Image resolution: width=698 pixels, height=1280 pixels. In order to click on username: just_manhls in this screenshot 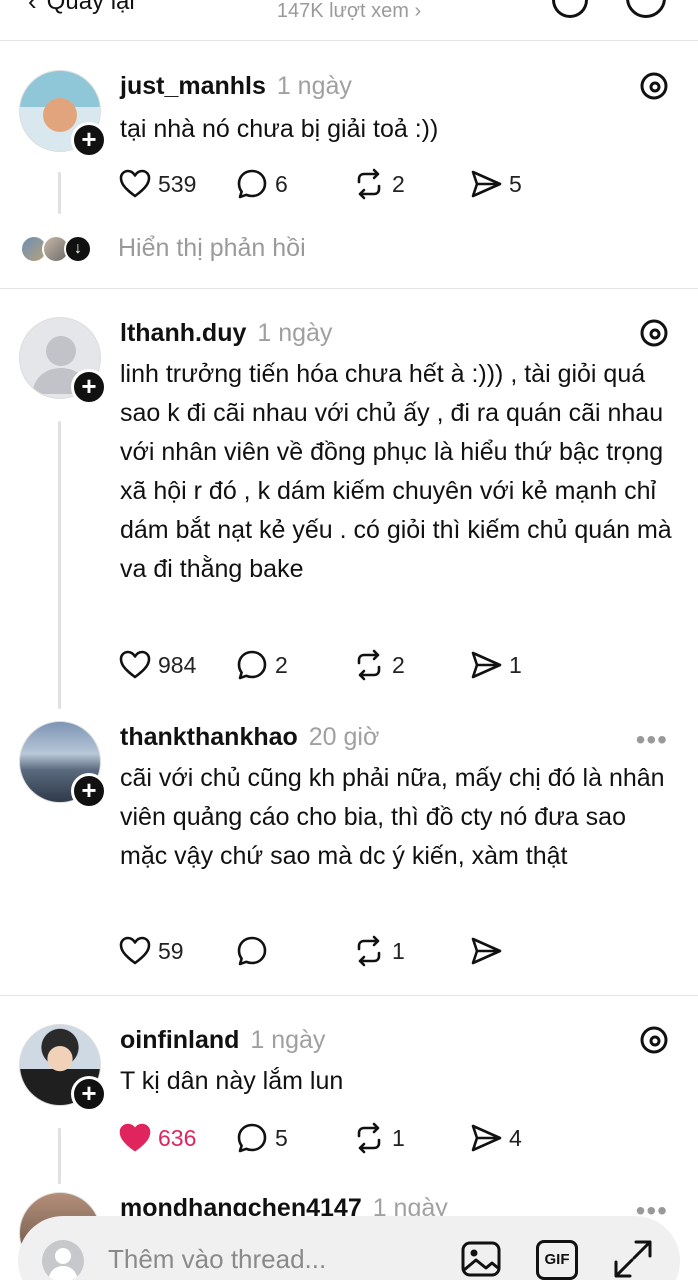, I will do `click(193, 86)`.